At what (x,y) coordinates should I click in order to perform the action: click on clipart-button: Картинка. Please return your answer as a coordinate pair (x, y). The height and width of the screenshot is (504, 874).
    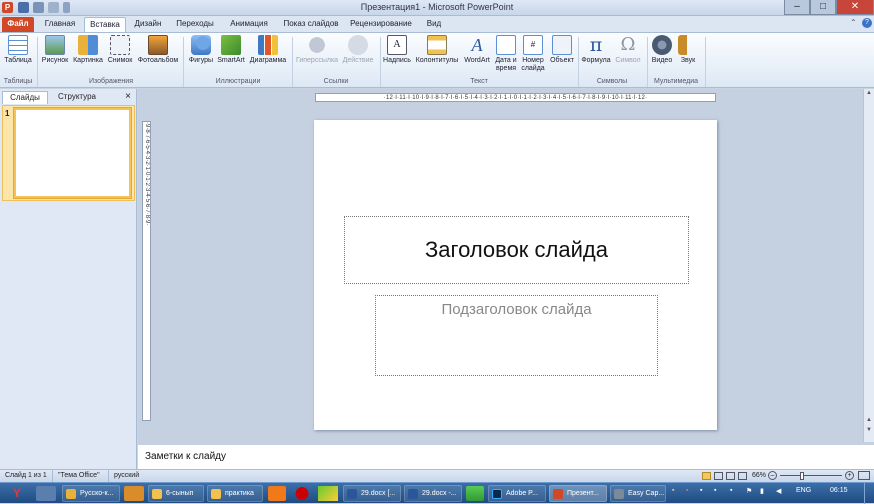
    Looking at the image, I should click on (88, 50).